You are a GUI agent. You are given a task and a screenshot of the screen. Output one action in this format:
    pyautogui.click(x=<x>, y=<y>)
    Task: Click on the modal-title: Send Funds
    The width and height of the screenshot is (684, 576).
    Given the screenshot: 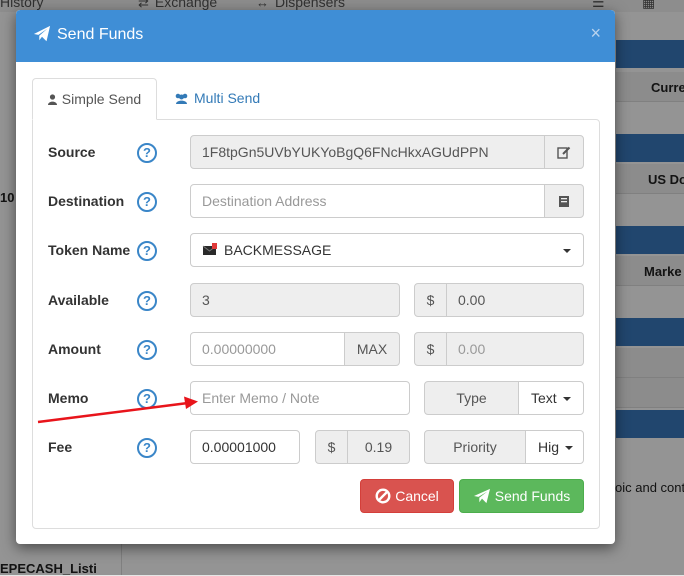 What is the action you would take?
    pyautogui.click(x=100, y=34)
    